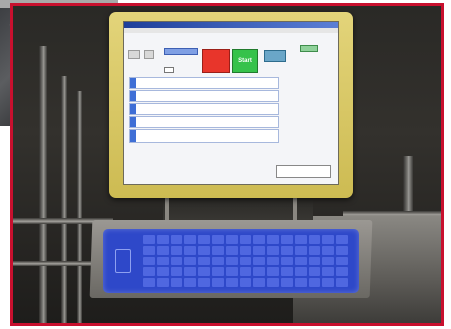  What do you see at coordinates (123, 261) in the screenshot?
I see `keyboard-logo-icon` at bounding box center [123, 261].